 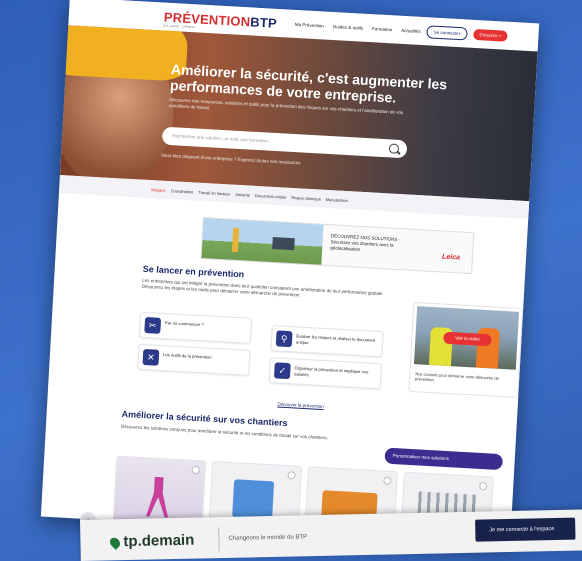 I want to click on video-thumbnail: Voir la vidéo, so click(x=466, y=338).